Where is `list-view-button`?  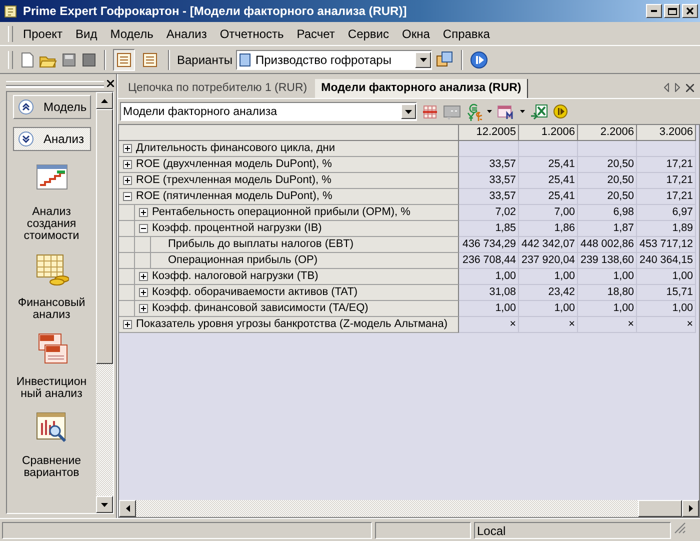 list-view-button is located at coordinates (124, 59).